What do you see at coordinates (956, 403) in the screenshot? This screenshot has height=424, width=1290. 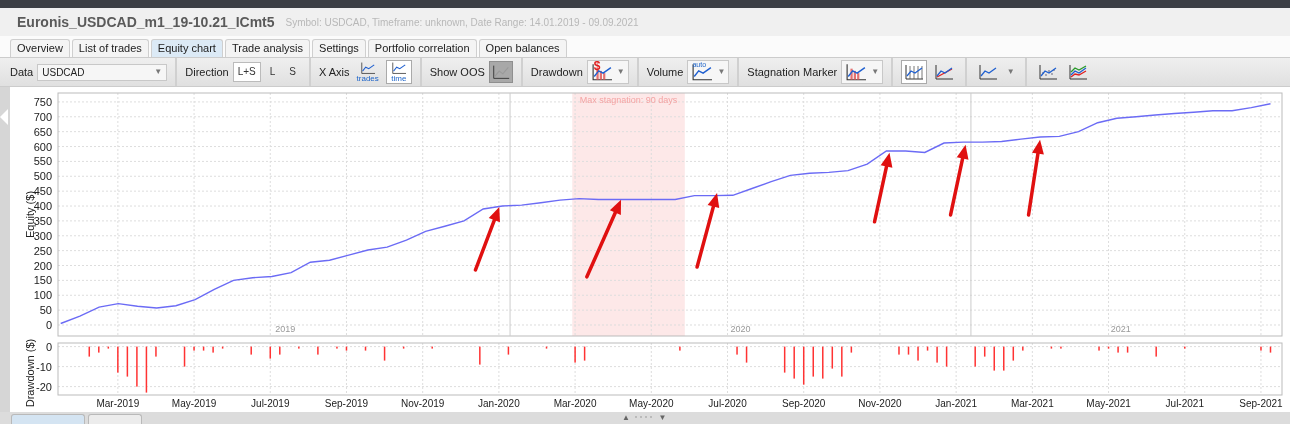 I see `axis-label: Jan-2021` at bounding box center [956, 403].